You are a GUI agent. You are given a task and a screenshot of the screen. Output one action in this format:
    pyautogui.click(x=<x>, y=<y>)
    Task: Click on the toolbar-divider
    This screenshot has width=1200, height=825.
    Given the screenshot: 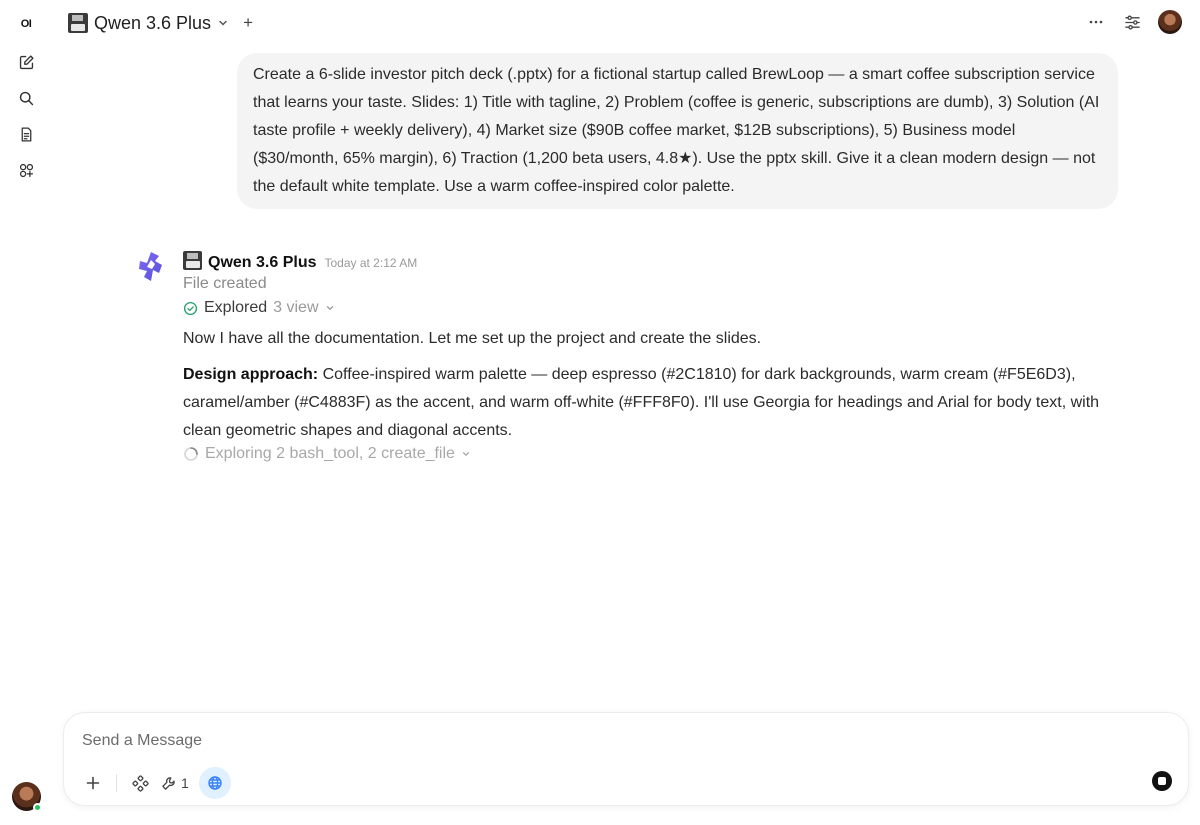 What is the action you would take?
    pyautogui.click(x=116, y=783)
    